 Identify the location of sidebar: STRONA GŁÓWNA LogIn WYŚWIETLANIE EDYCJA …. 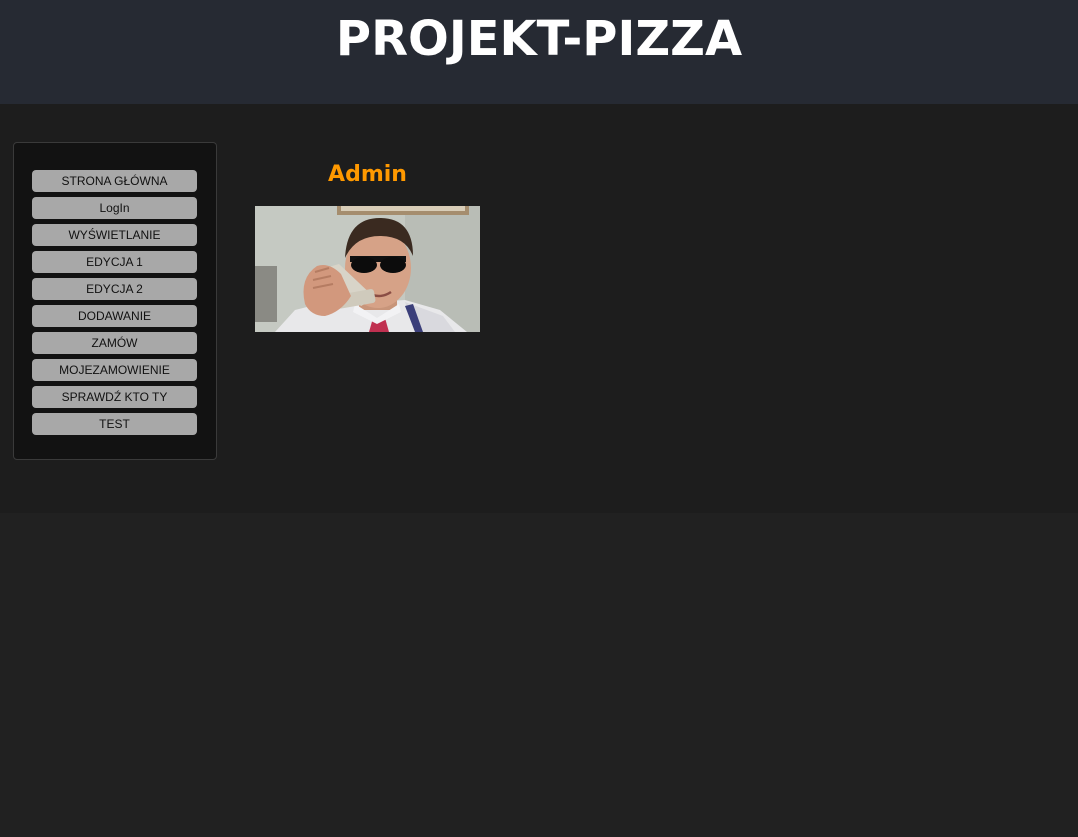
(115, 301).